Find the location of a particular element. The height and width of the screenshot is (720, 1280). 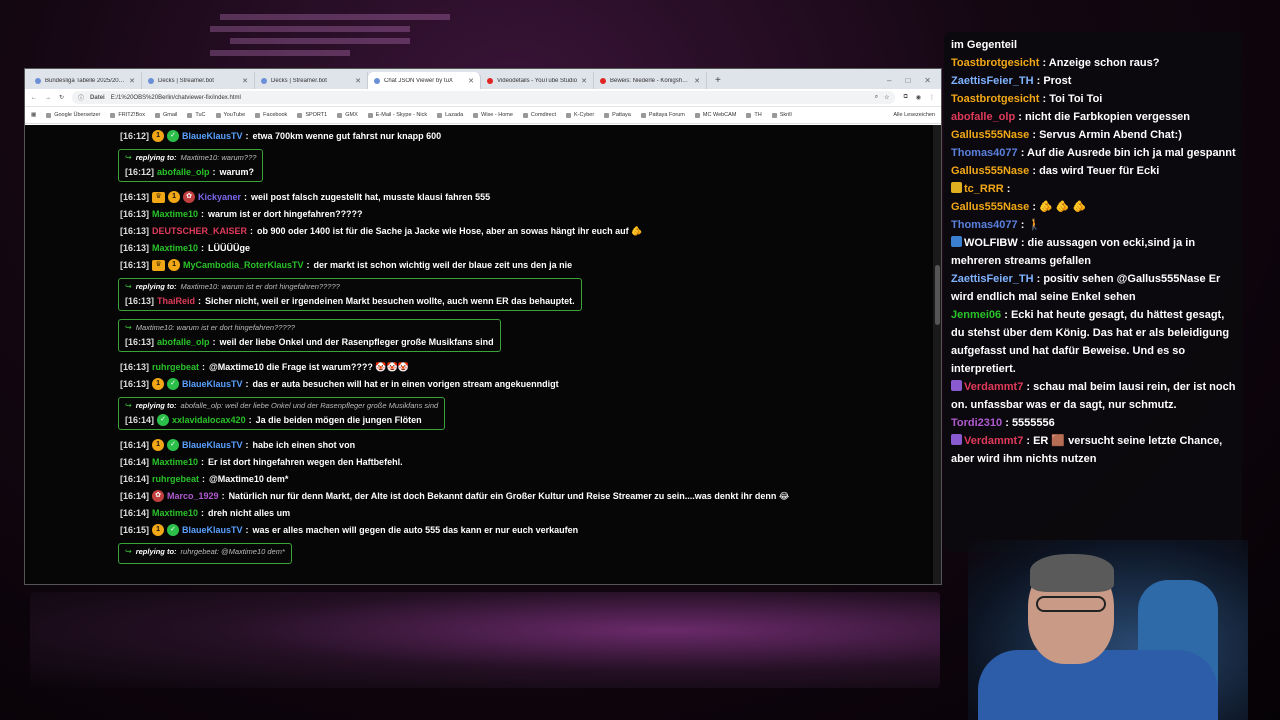

star-icon: ☆ is located at coordinates (886, 97).